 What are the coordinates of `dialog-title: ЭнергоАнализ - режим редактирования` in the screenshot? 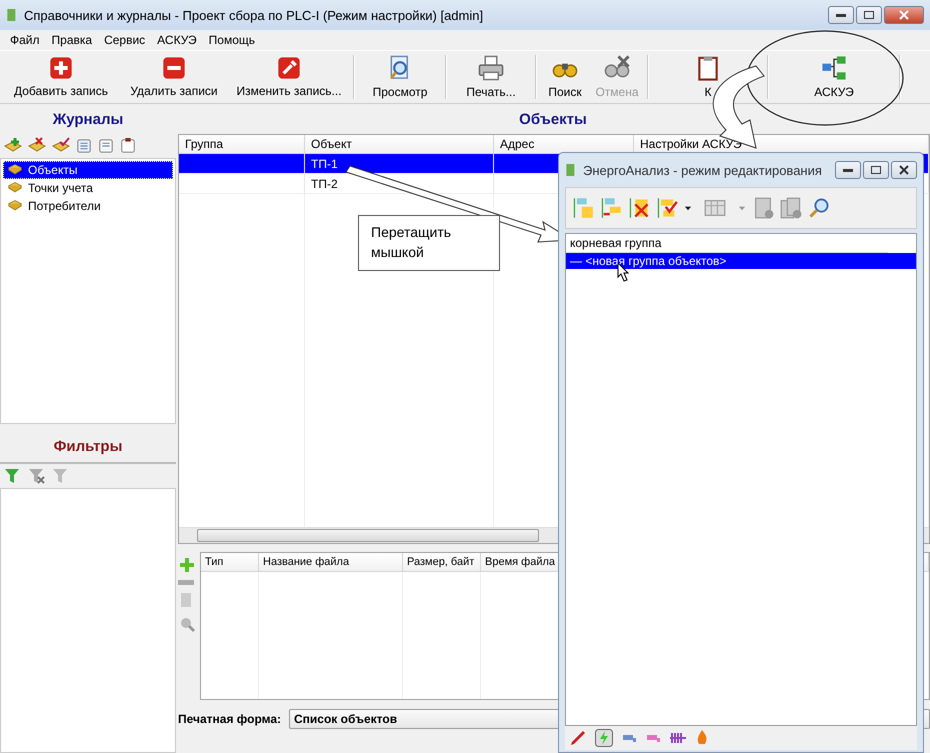 It's located at (703, 170).